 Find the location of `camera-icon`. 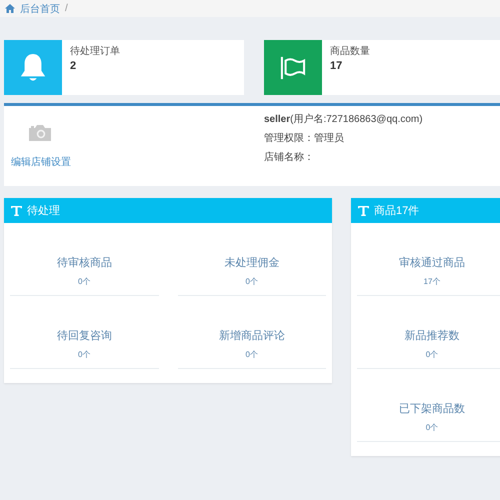

camera-icon is located at coordinates (40, 133).